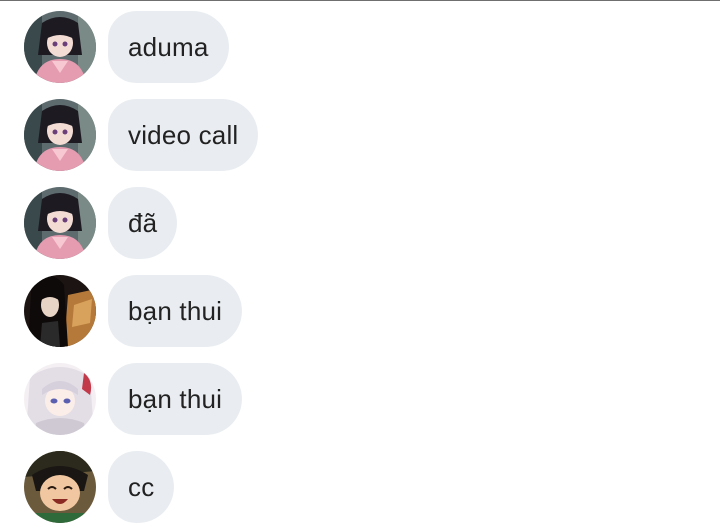 This screenshot has height=528, width=720. I want to click on top-divider, so click(360, 0).